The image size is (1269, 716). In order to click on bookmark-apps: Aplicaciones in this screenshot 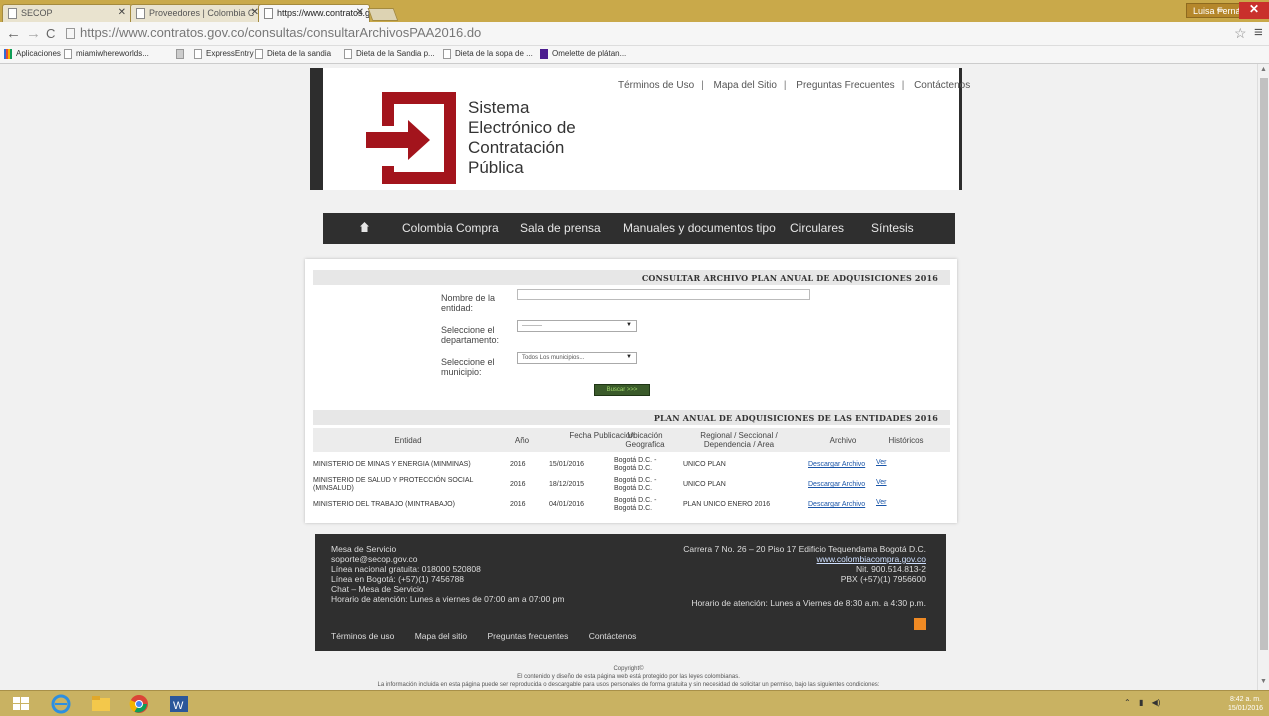, I will do `click(32, 54)`.